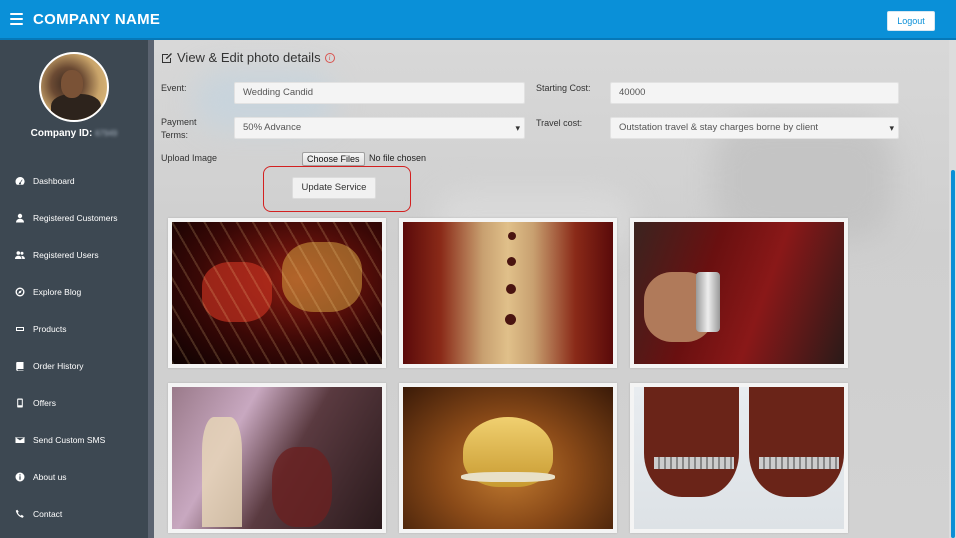  Describe the element at coordinates (167, 57) in the screenshot. I see `edit-icon` at that location.